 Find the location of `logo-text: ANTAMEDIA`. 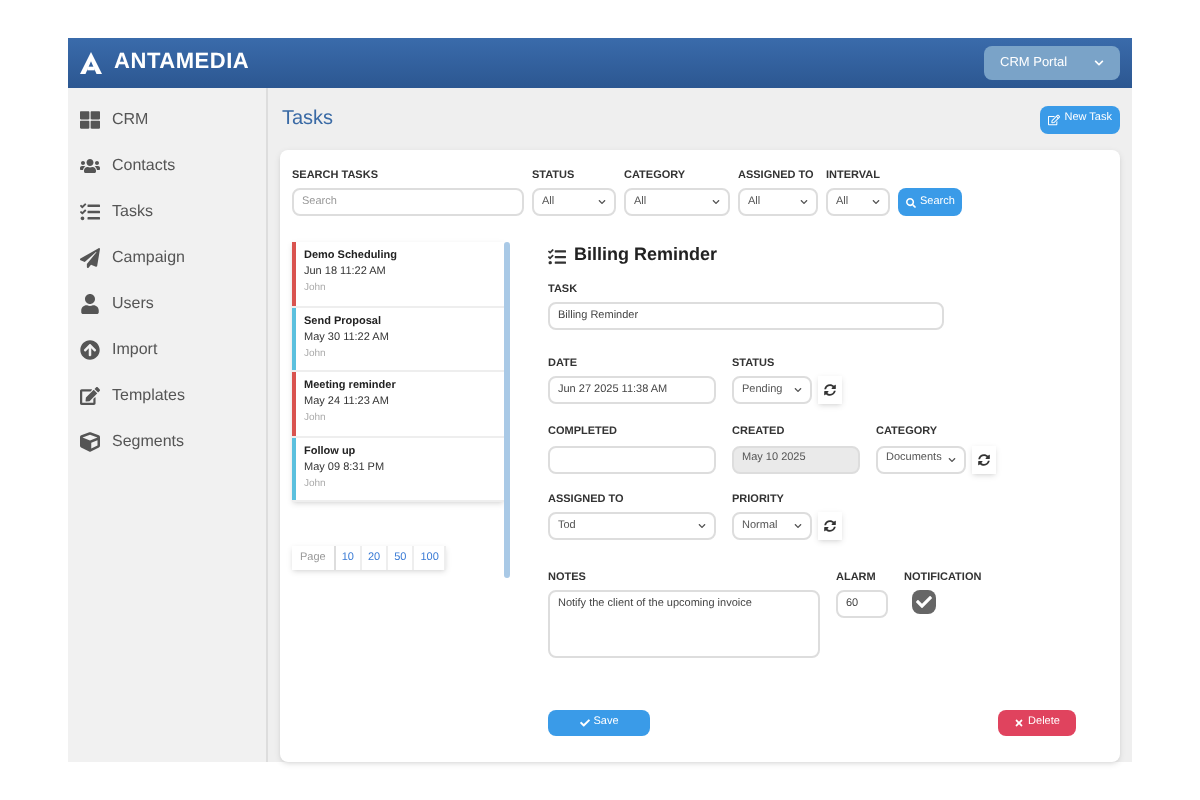

logo-text: ANTAMEDIA is located at coordinates (182, 63).